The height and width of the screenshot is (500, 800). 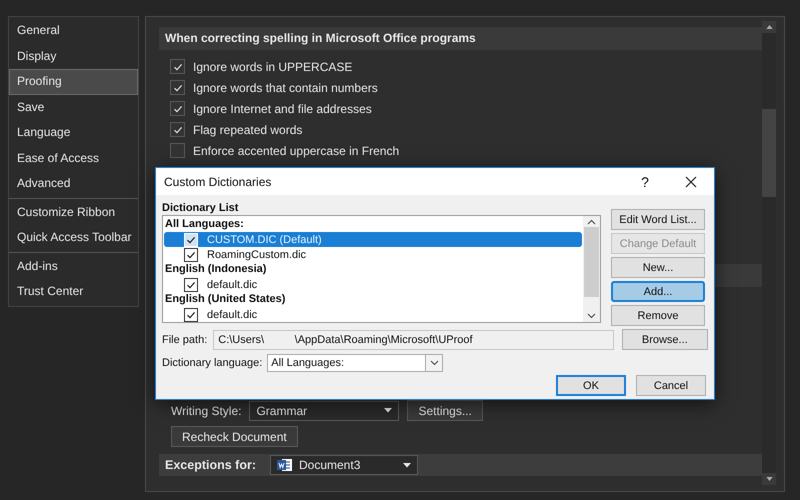 I want to click on option-label: Ignore words that contain numbers, so click(x=285, y=87).